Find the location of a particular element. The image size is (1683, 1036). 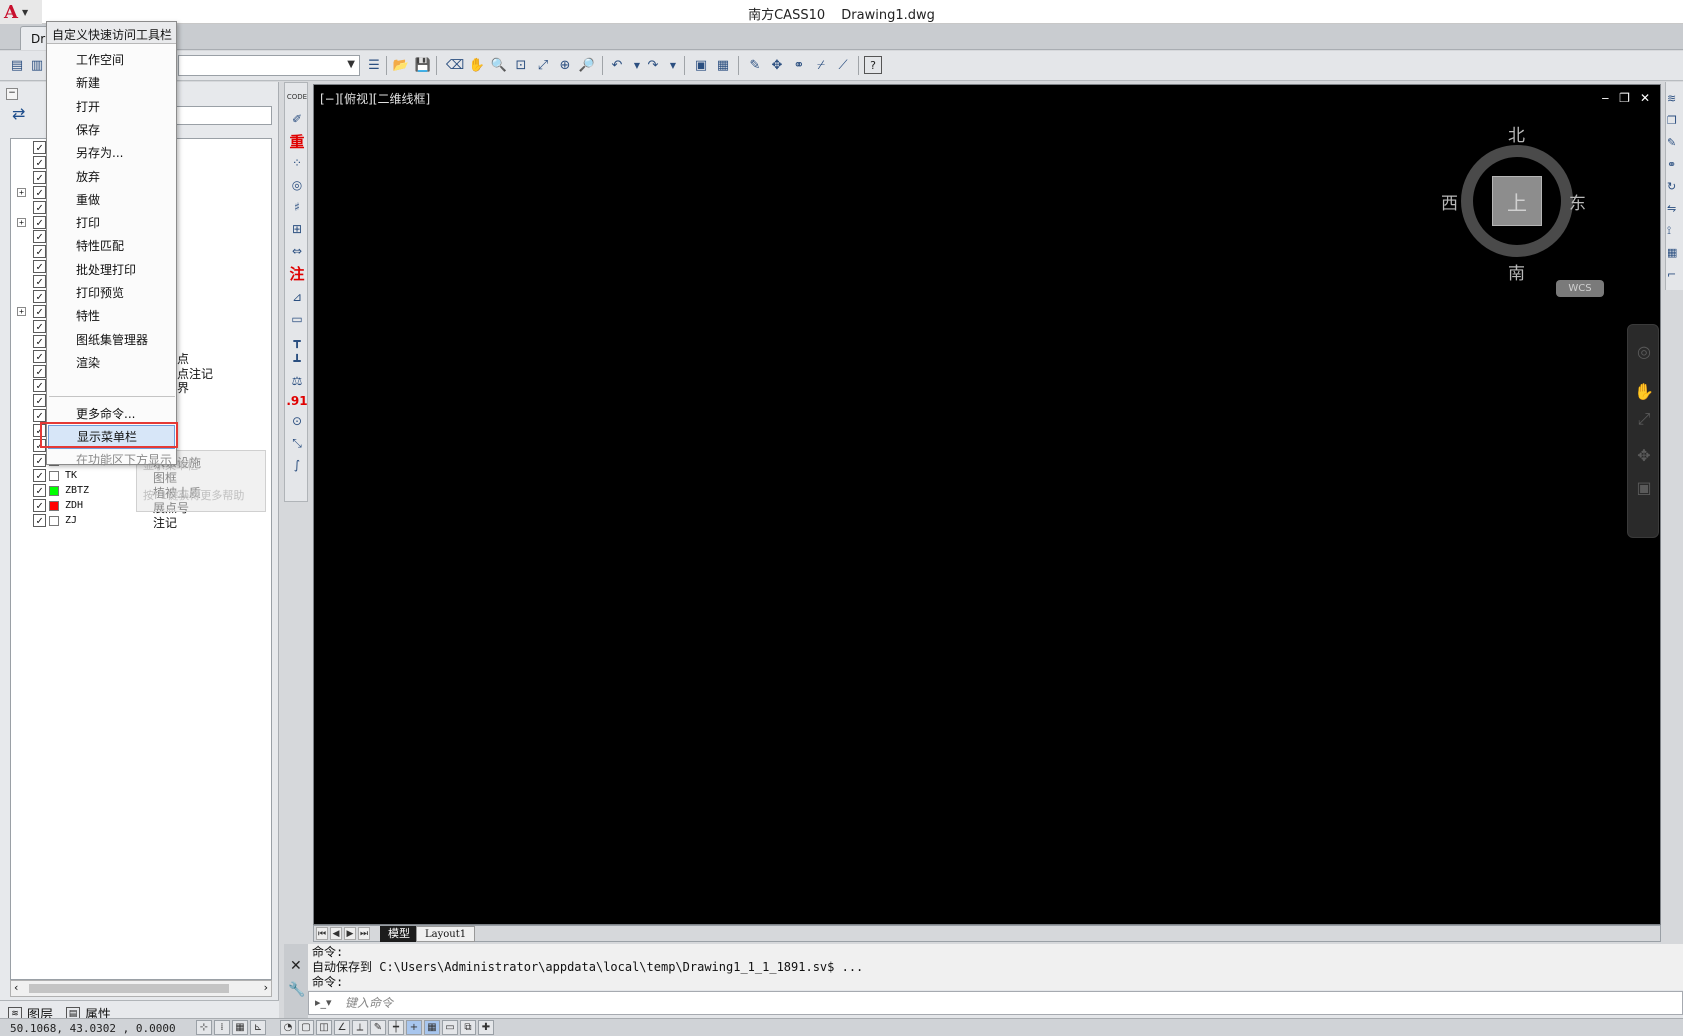

layer-manager-icon: ▤ is located at coordinates (17, 65).